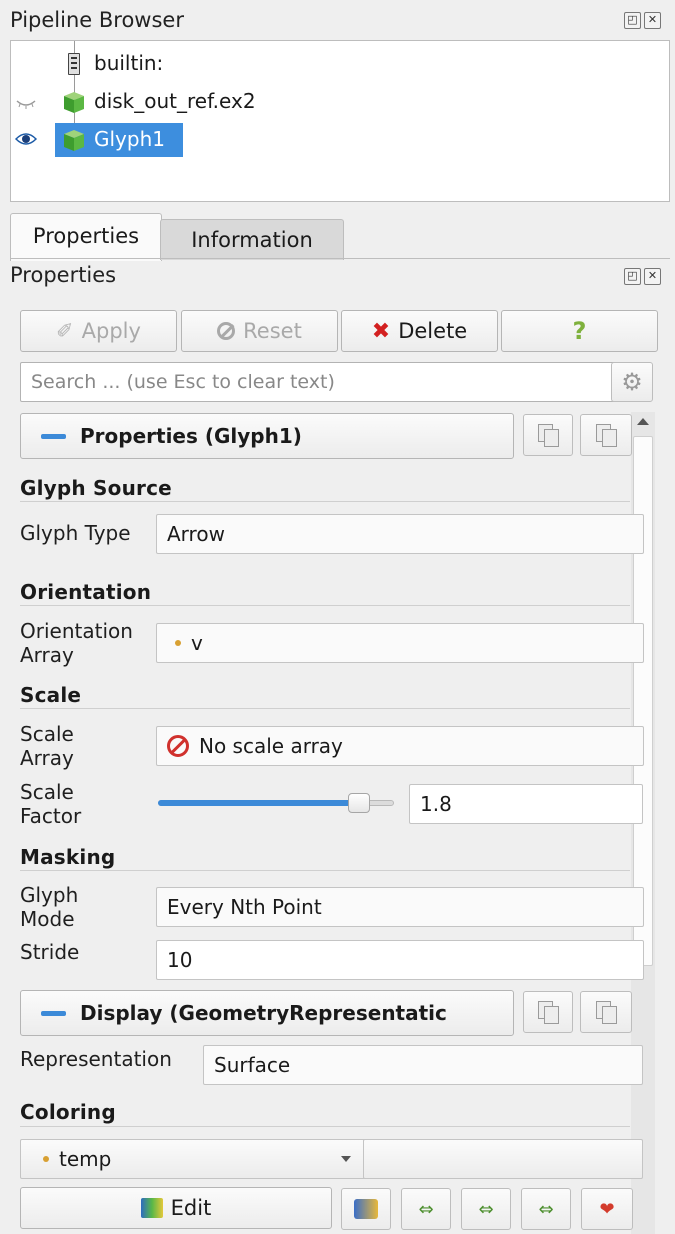 The image size is (675, 1234). I want to click on copy-properties-button, so click(548, 435).